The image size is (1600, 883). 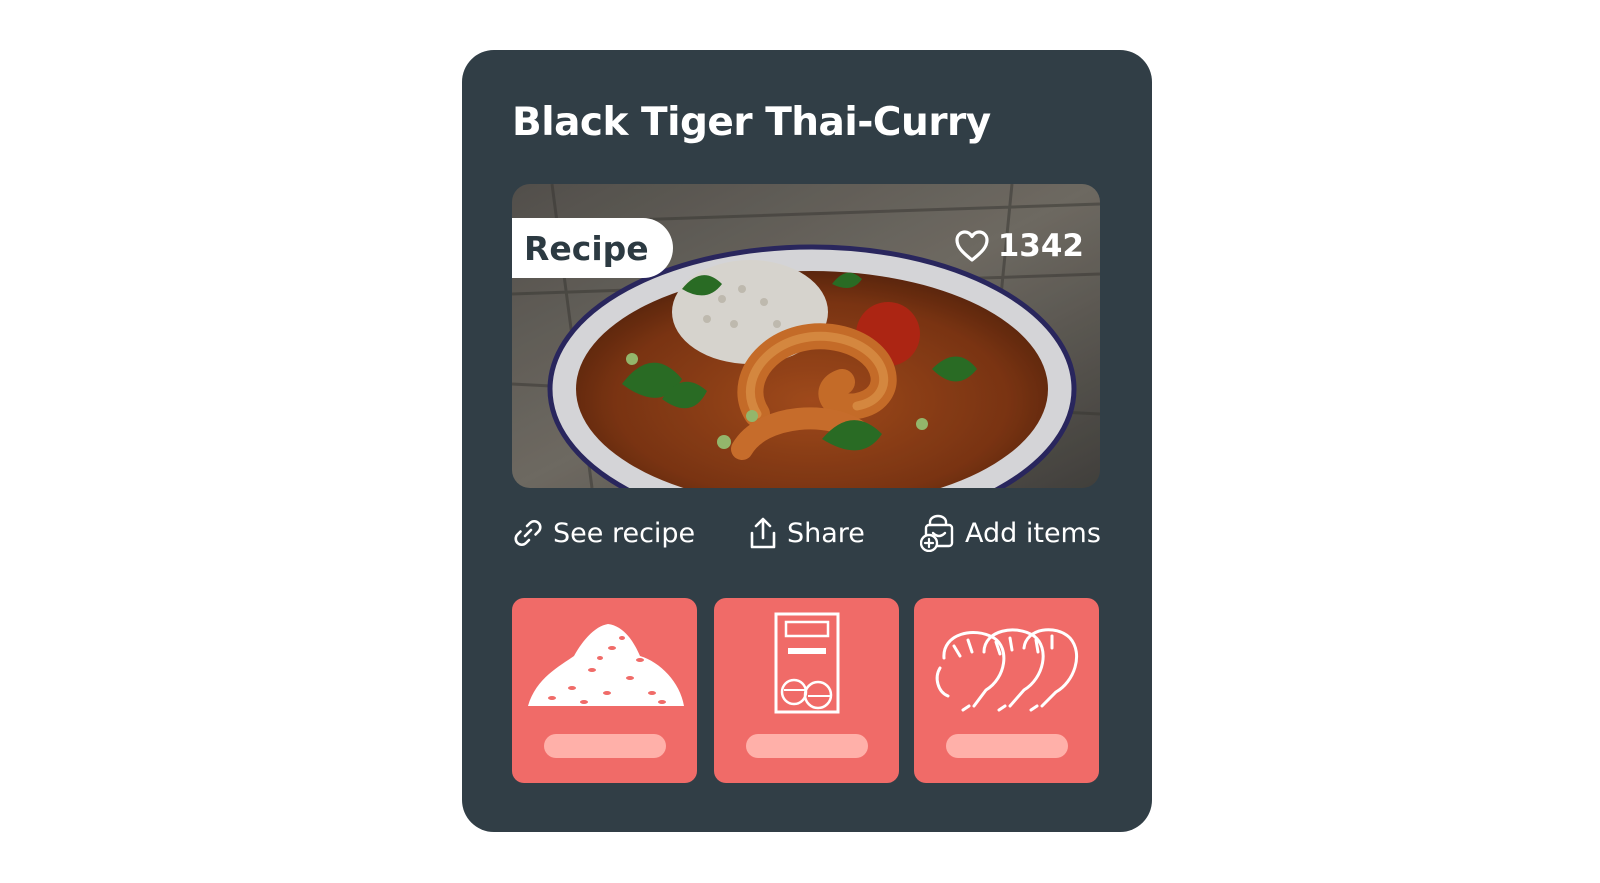 What do you see at coordinates (624, 533) in the screenshot?
I see `see-recipe-label: See recipe` at bounding box center [624, 533].